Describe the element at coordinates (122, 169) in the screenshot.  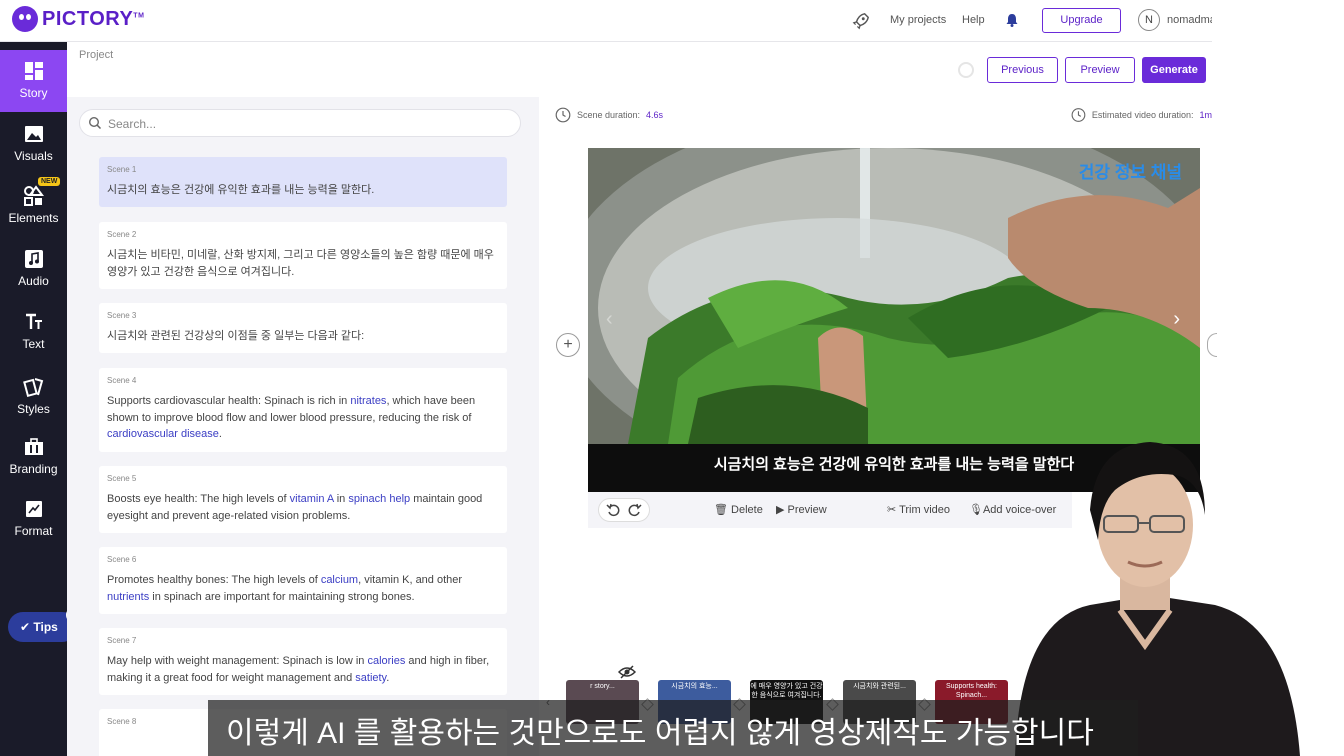
I see `scene-number: Scene 1` at that location.